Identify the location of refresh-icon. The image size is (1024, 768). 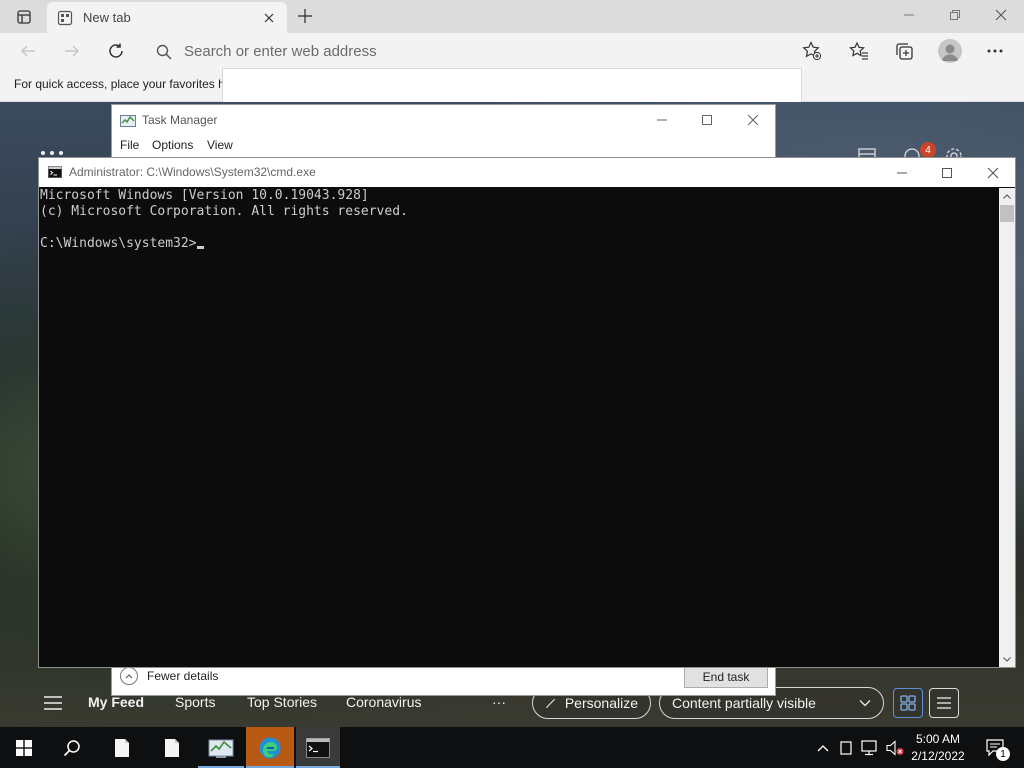
(116, 51).